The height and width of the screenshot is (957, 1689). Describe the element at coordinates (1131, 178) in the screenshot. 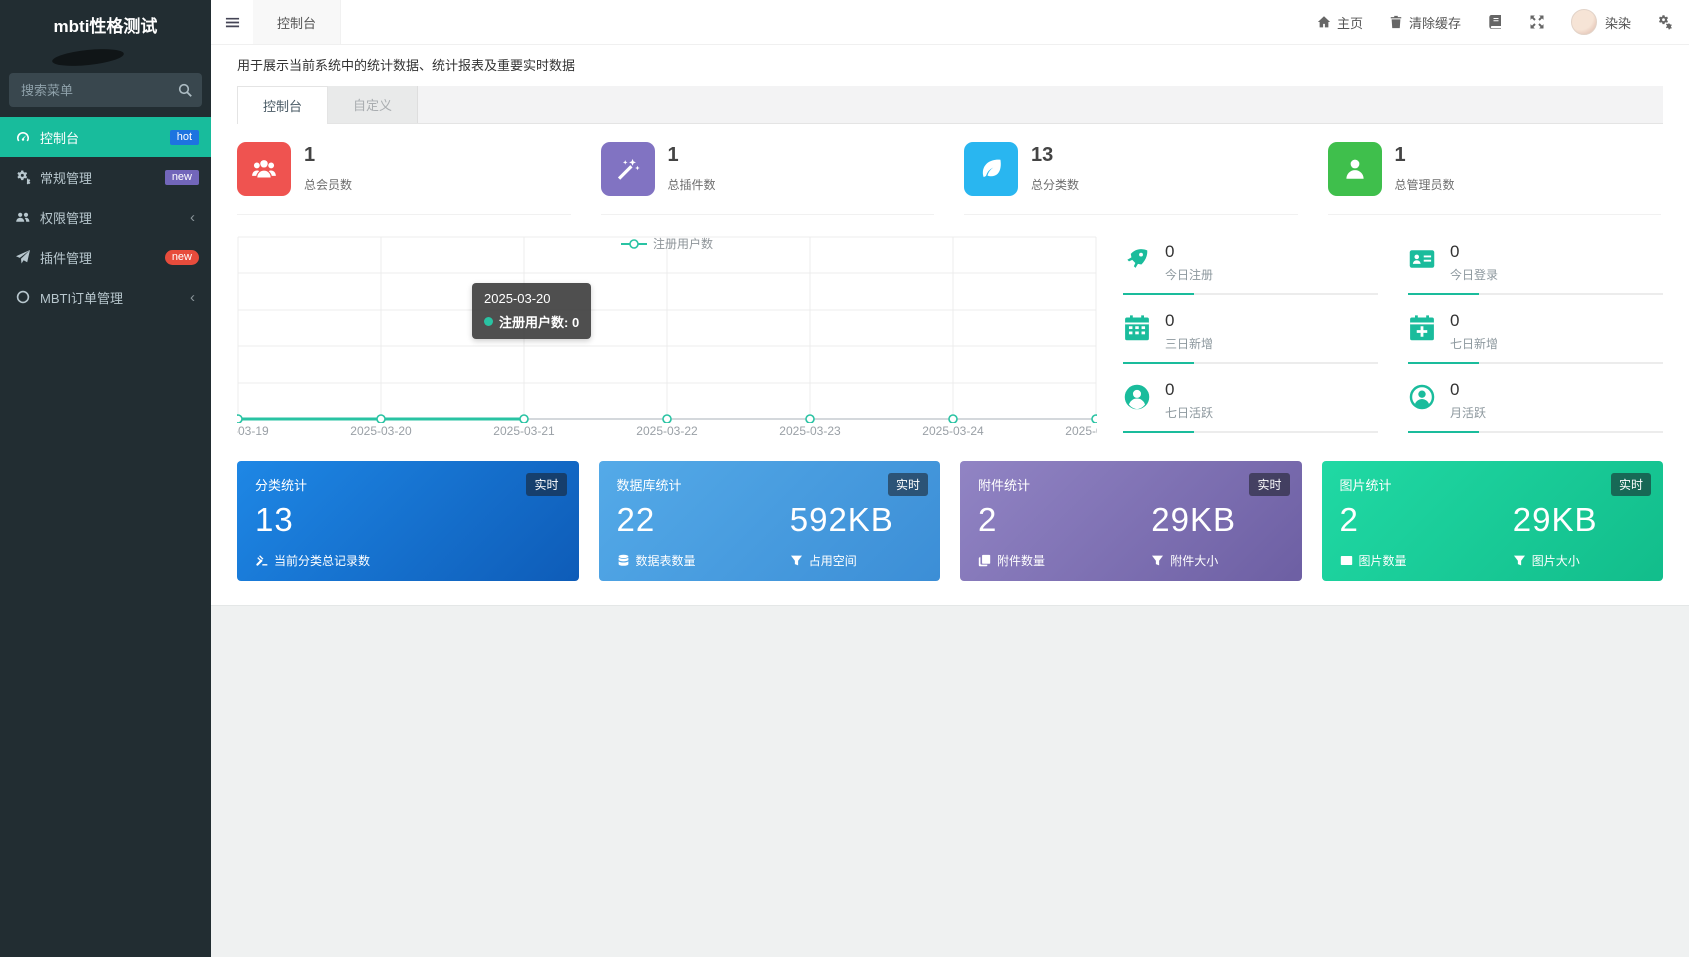

I see `stat-total-categories: 13 总分类数` at that location.